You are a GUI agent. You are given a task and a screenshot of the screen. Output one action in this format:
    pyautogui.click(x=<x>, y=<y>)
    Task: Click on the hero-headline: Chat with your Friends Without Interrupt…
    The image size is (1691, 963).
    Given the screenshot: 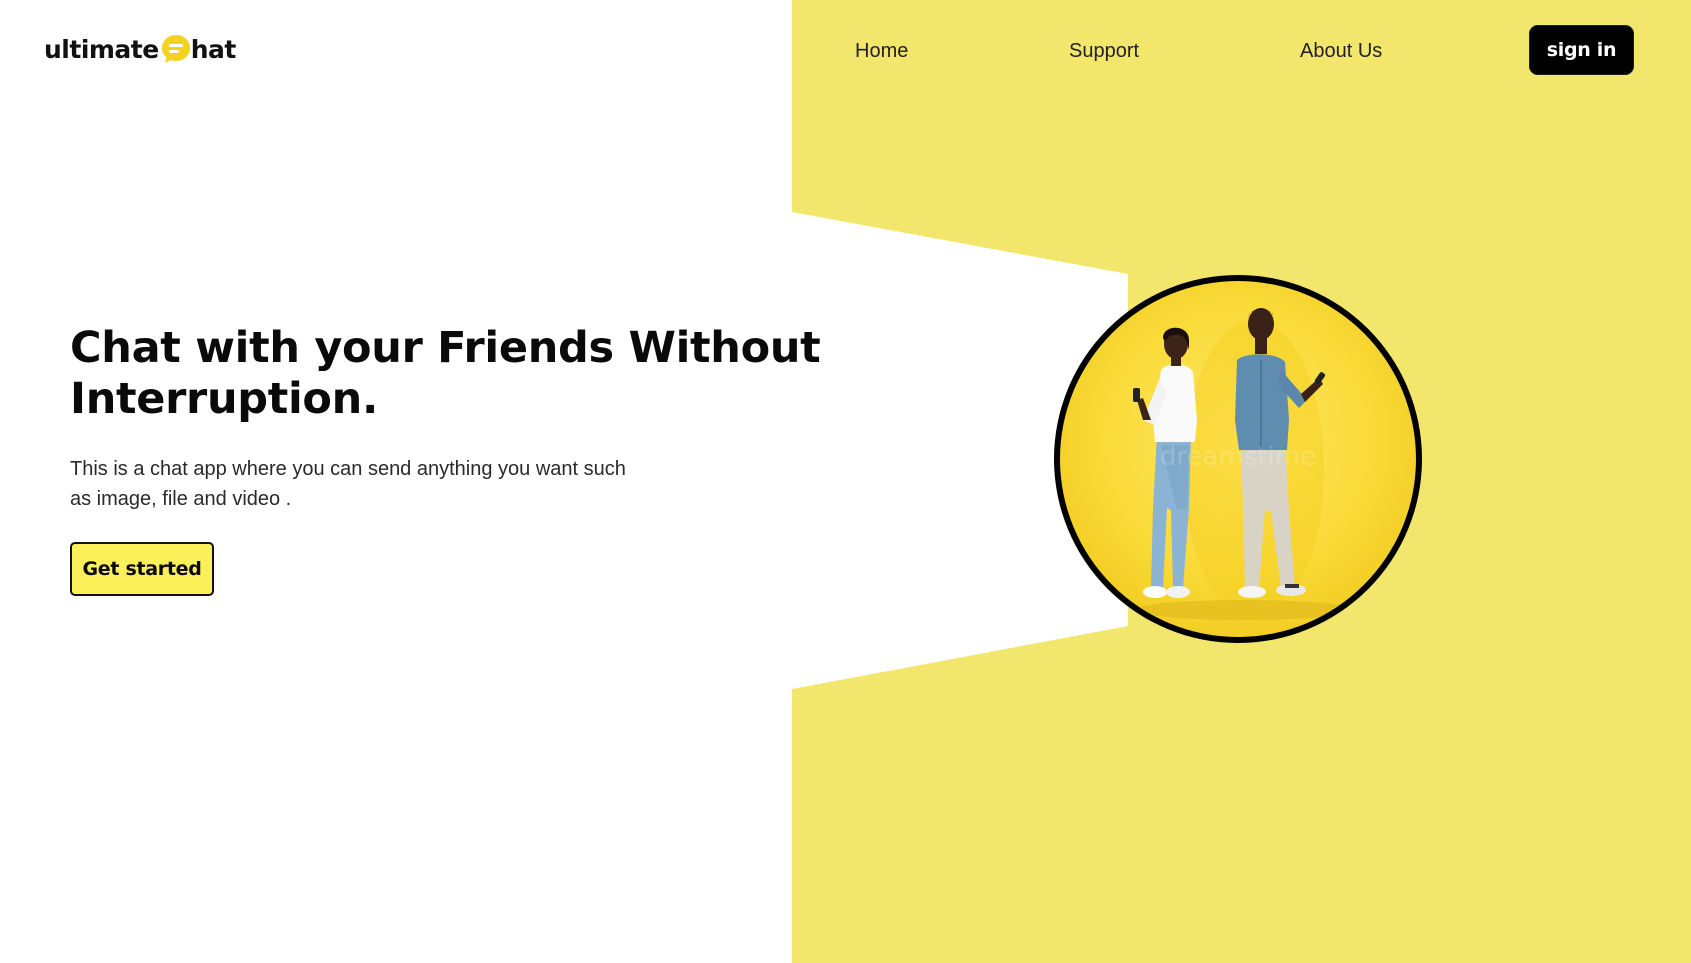 What is the action you would take?
    pyautogui.click(x=445, y=373)
    